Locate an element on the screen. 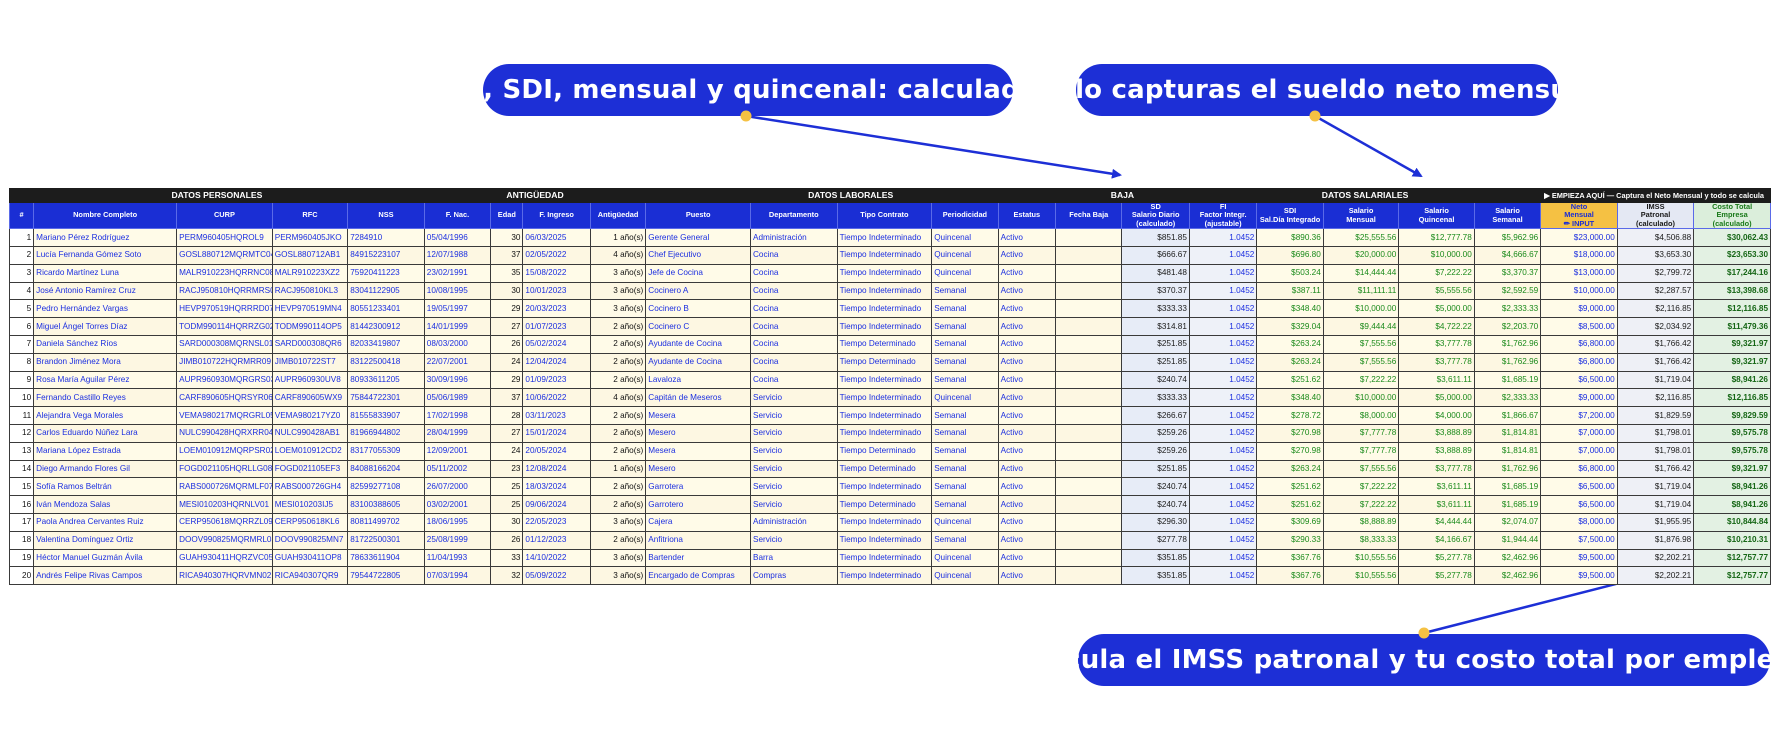 This screenshot has height=750, width=1779. edad-cell: 35 is located at coordinates (507, 273).